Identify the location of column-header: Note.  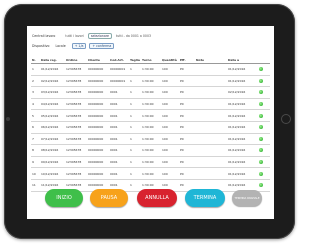
(211, 60).